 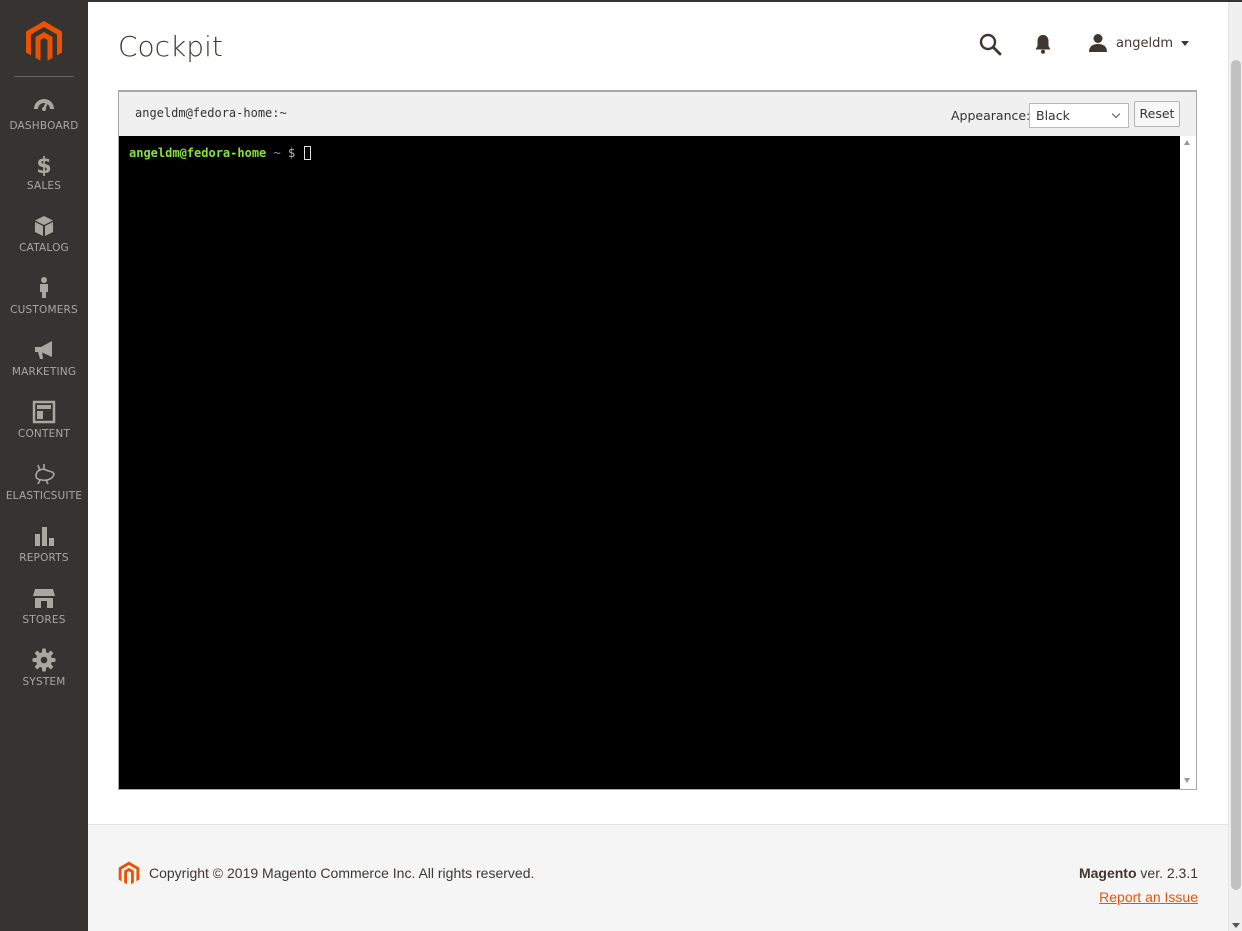 I want to click on nav-label: REPORTS, so click(x=44, y=558).